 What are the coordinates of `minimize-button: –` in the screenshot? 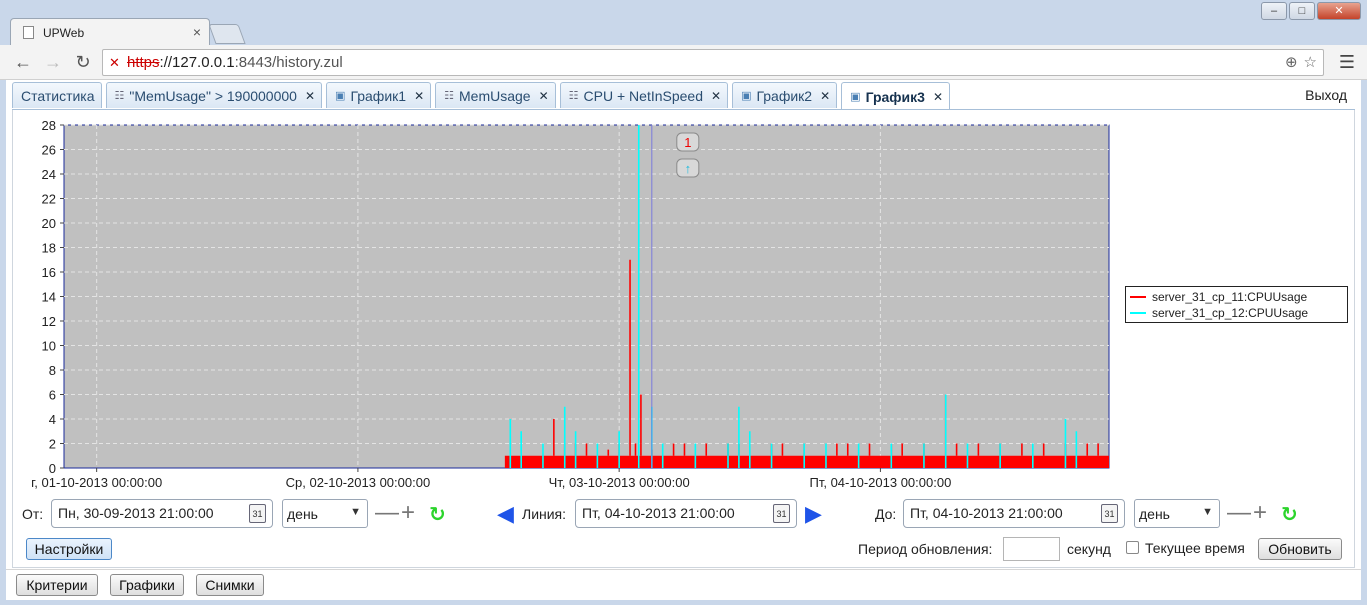 It's located at (1274, 11).